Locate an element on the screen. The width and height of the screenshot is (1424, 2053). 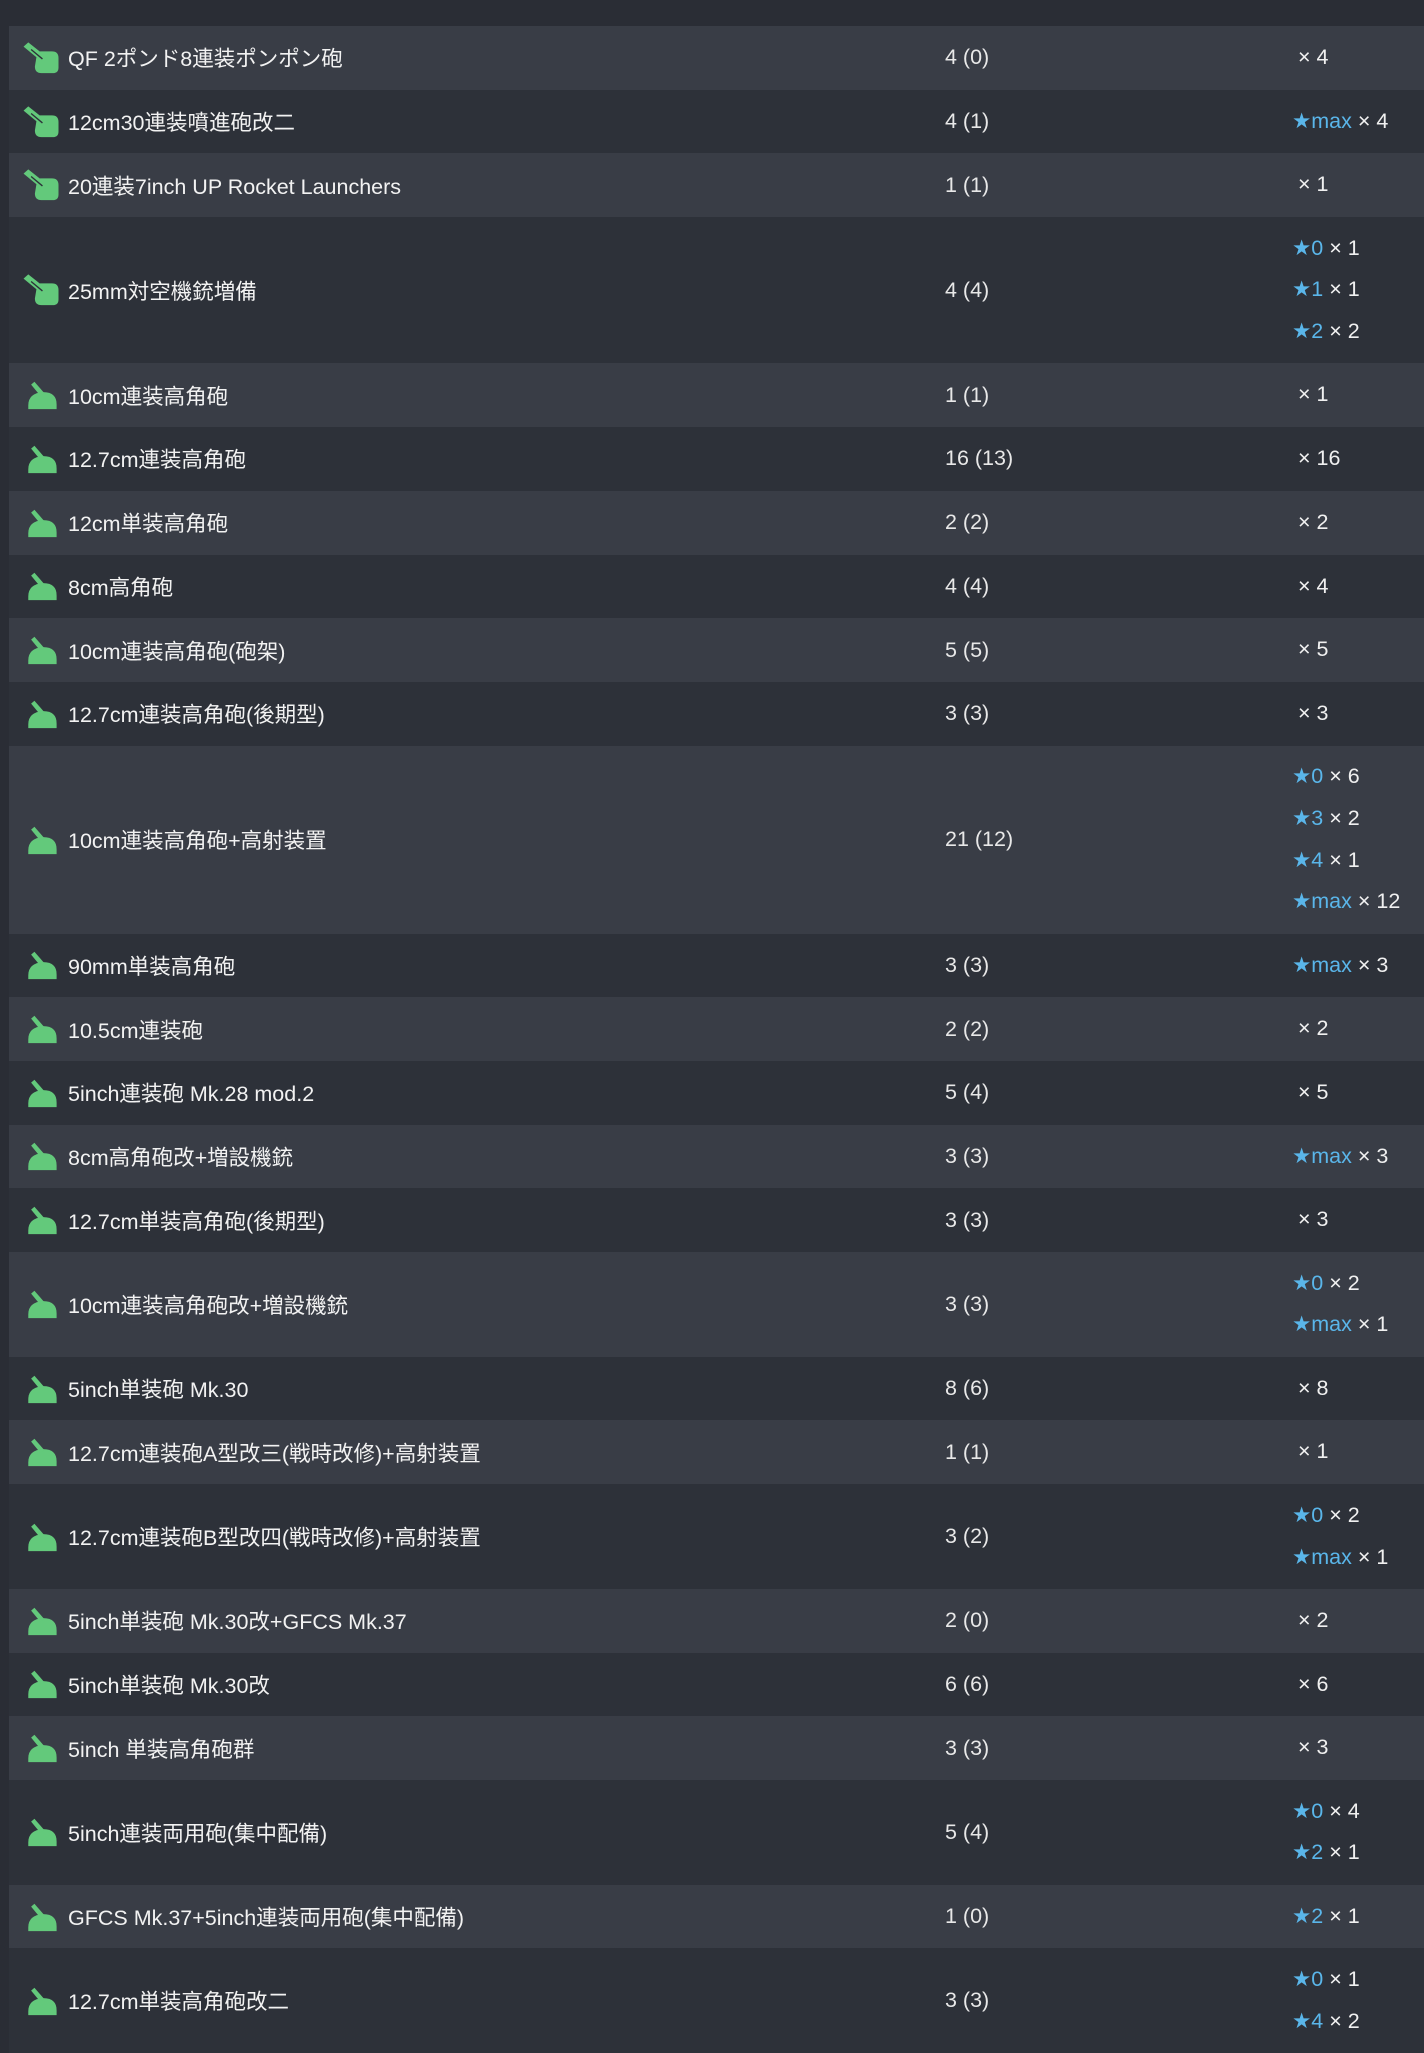
improvement-quantity: × 16 is located at coordinates (1319, 458).